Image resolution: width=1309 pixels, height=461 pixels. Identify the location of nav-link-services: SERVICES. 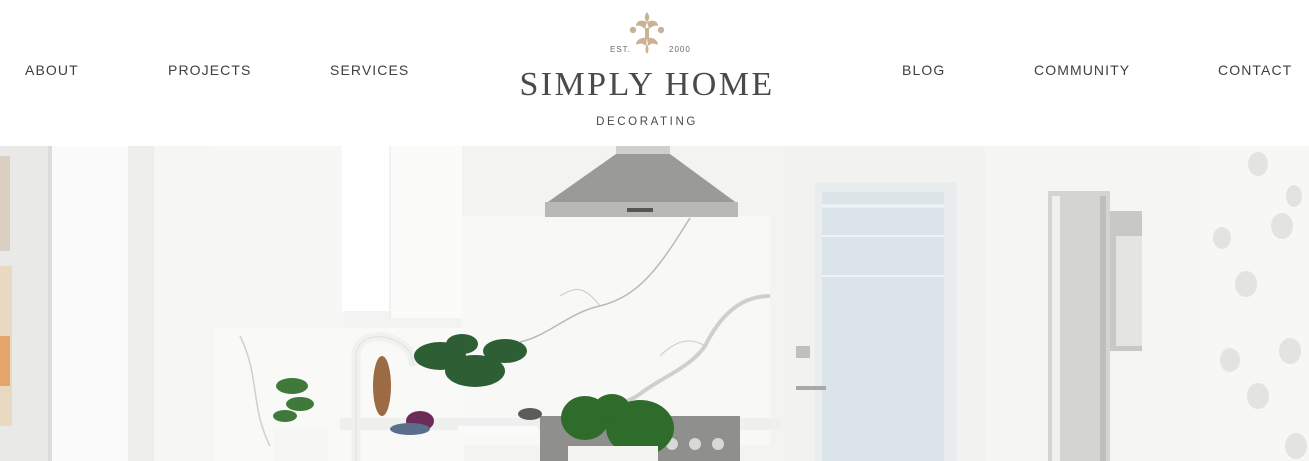
(369, 70).